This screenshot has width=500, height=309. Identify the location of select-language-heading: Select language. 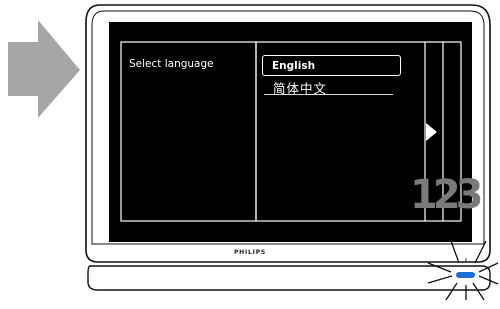
(171, 64).